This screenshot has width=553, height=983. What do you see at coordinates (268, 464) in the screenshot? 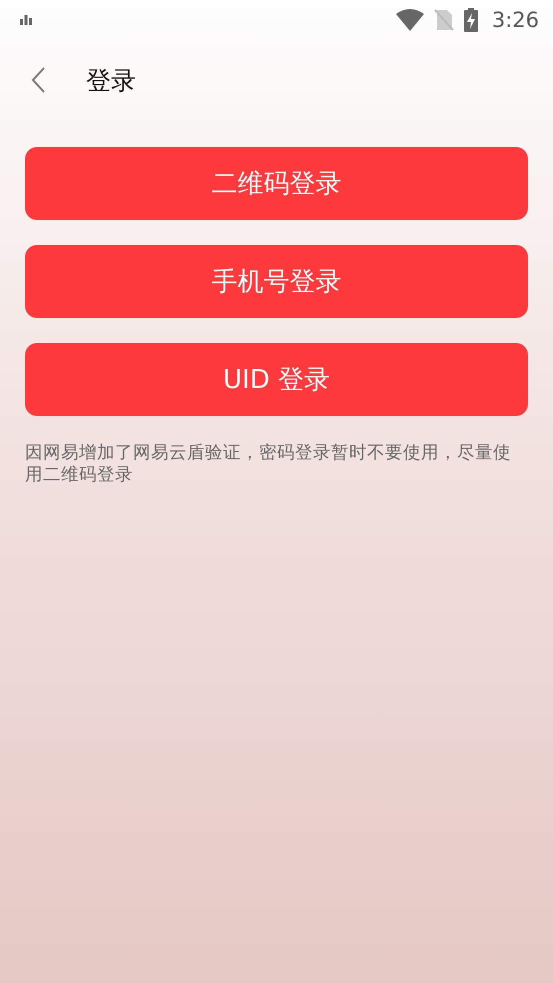
I see `notice-text: 因网易增加了网易云盾验证，密码登录暂时不要使用，尽量使用二维码登录` at bounding box center [268, 464].